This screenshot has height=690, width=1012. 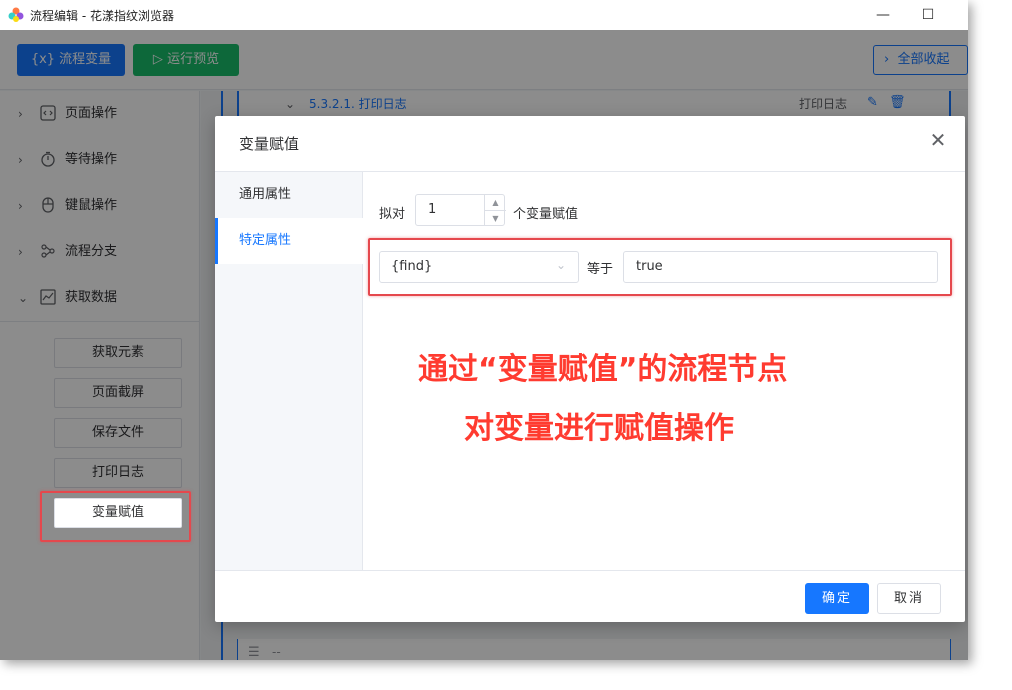 I want to click on count-suffix-label: 个变量赋值, so click(x=546, y=214).